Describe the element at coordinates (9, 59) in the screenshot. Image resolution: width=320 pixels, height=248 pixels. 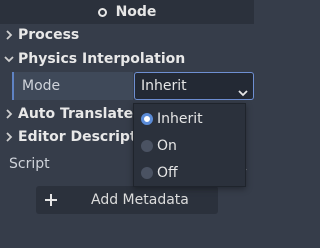
I see `chevron-down-icon` at that location.